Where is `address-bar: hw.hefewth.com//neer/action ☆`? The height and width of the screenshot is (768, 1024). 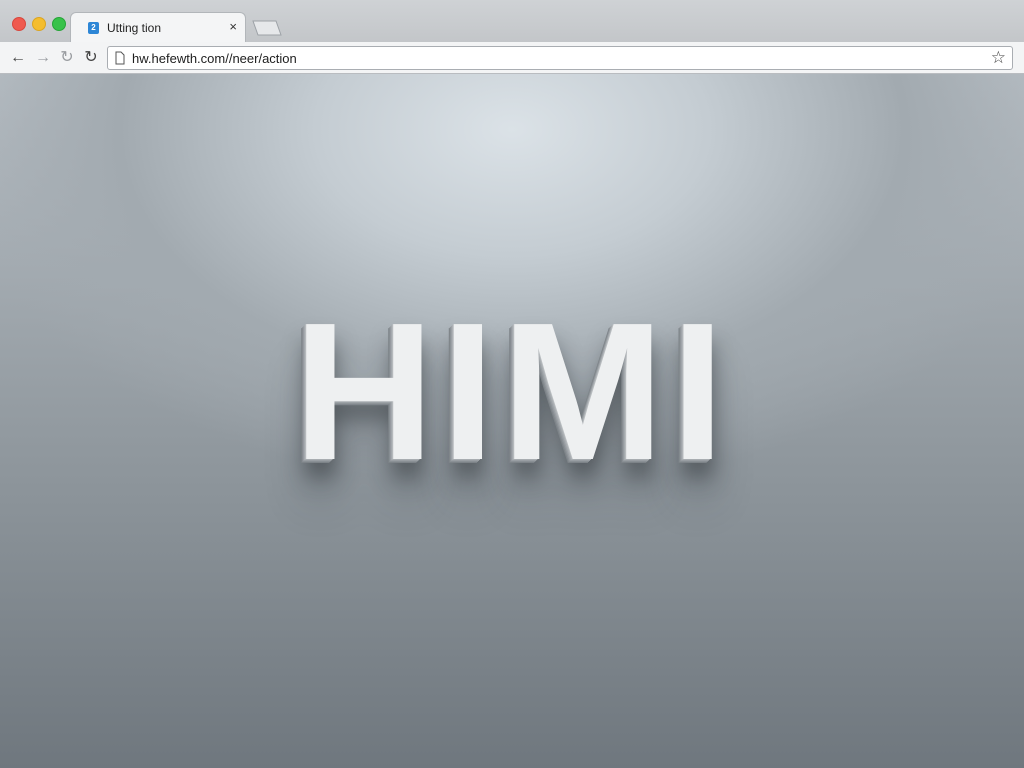
address-bar: hw.hefewth.com//neer/action ☆ is located at coordinates (560, 58).